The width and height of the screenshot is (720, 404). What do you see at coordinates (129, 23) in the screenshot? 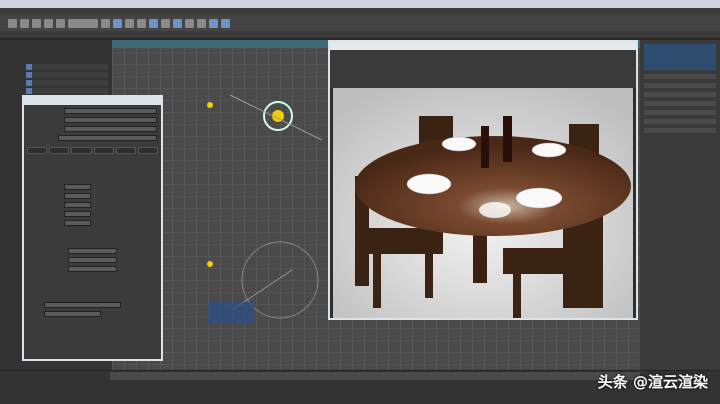
I see `mirror-icon` at bounding box center [129, 23].